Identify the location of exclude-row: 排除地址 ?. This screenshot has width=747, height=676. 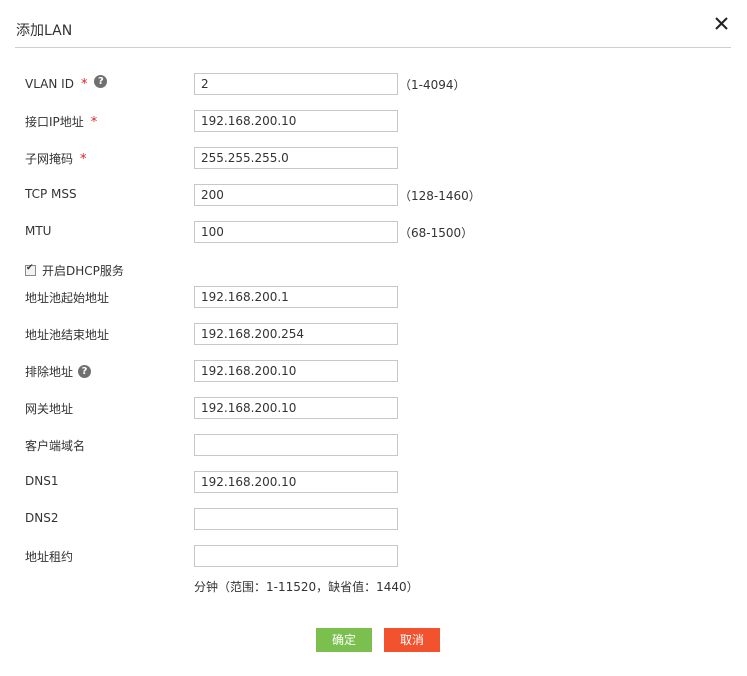
(373, 372).